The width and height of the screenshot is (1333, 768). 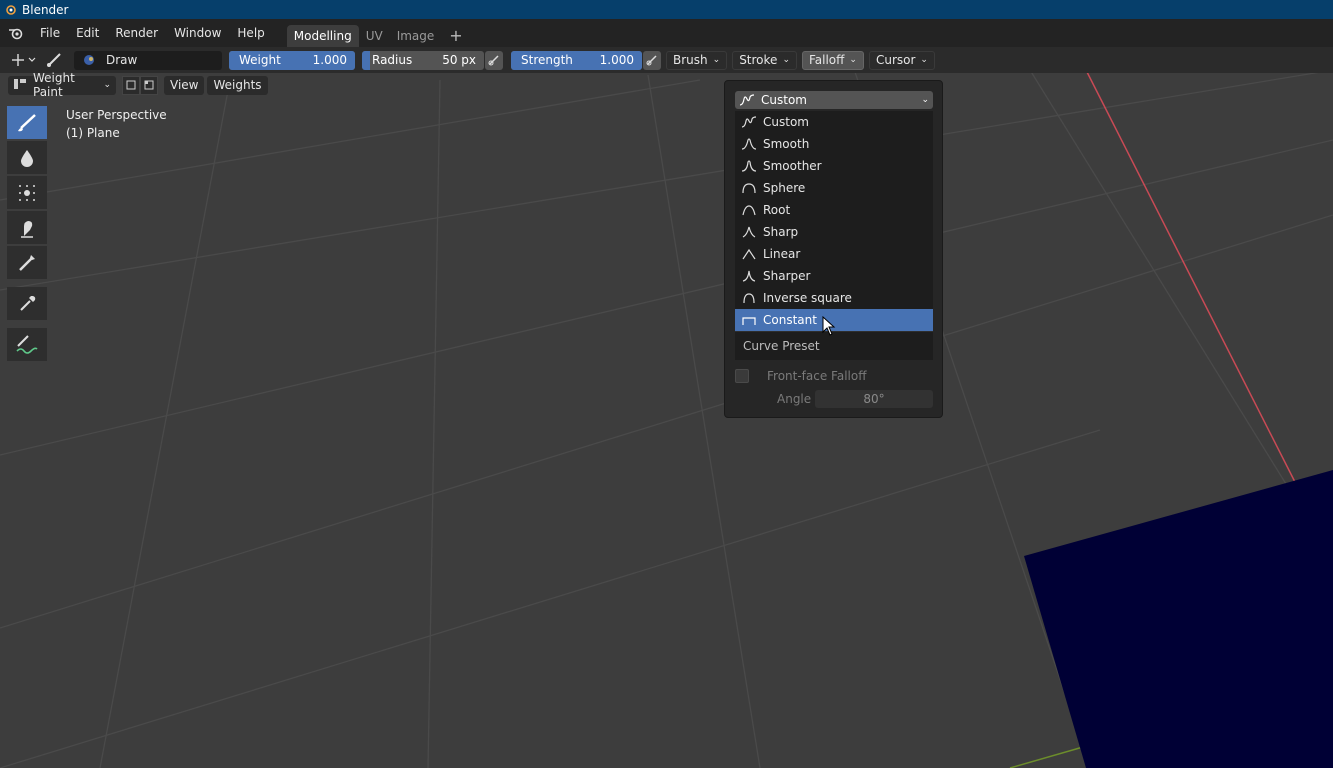 I want to click on editor-type-button, so click(x=23, y=60).